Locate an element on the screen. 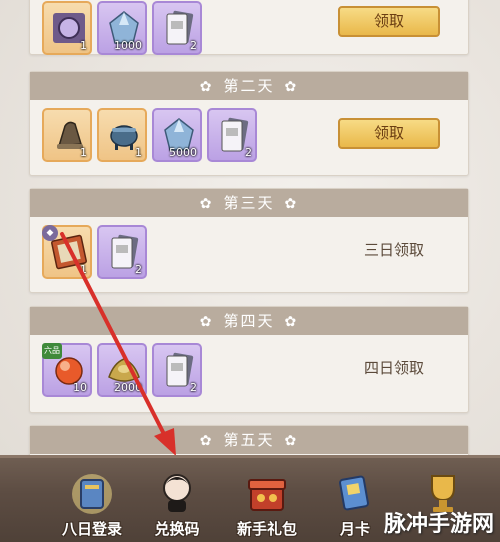  day-header: ✿ 第二天 ✿ is located at coordinates (249, 86).